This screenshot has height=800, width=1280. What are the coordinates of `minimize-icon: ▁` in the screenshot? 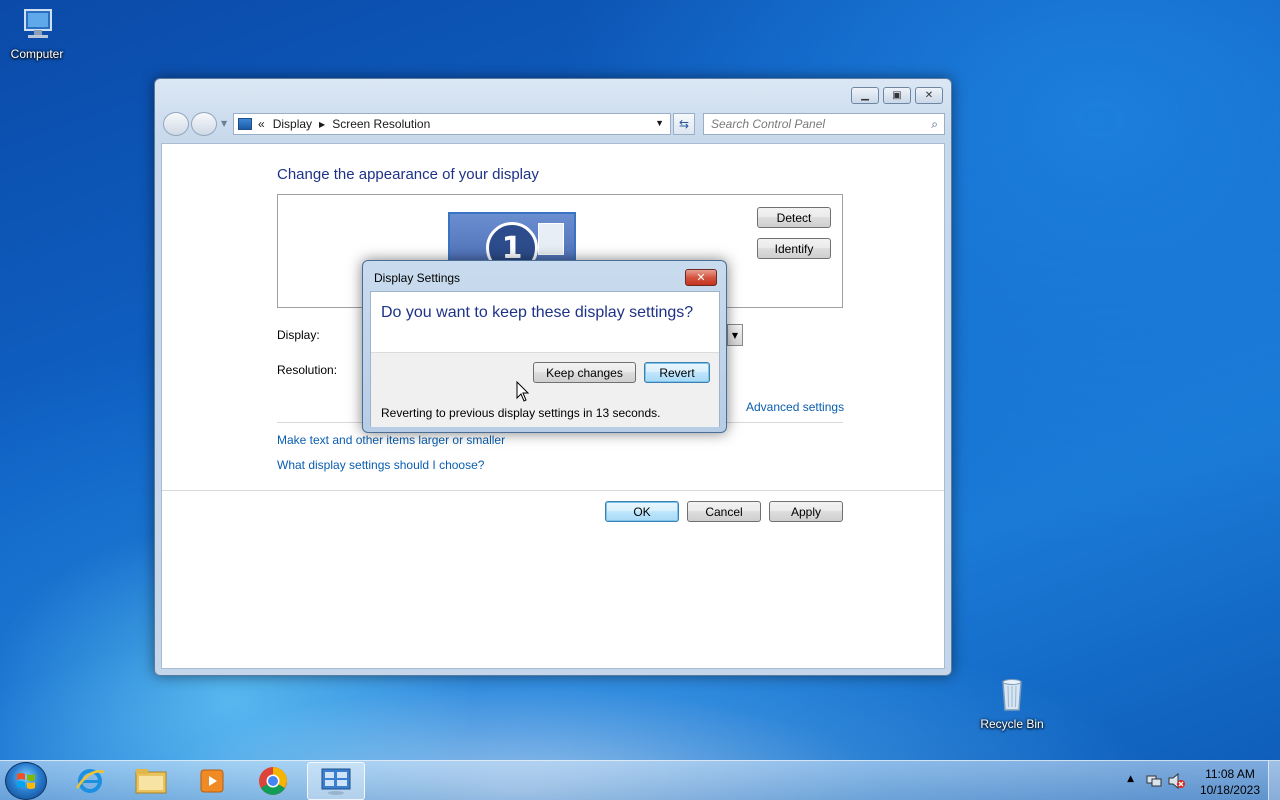 It's located at (865, 95).